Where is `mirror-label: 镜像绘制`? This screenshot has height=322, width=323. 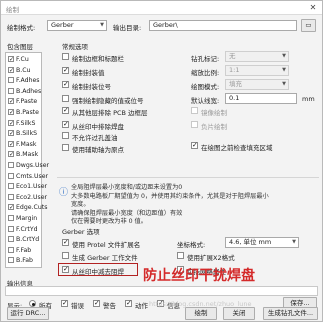 mirror-label: 镜像绘制 is located at coordinates (214, 113).